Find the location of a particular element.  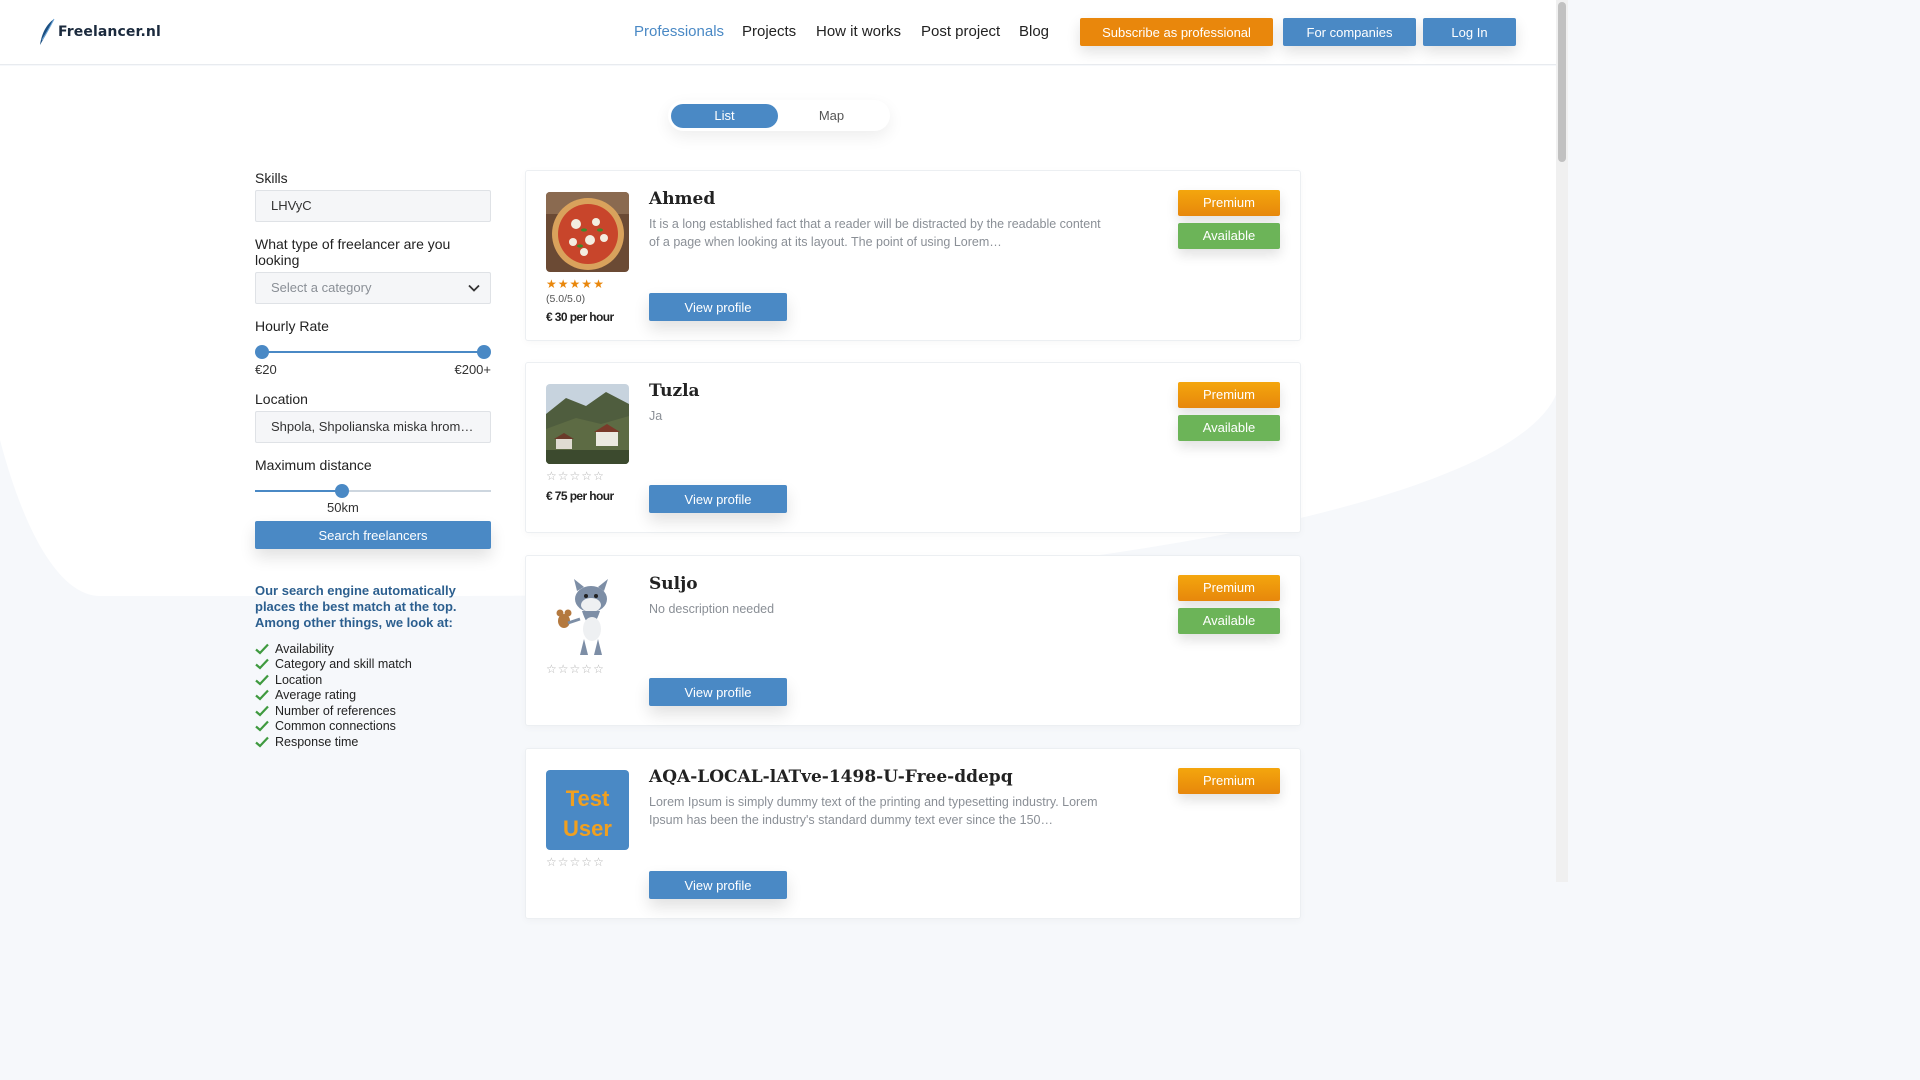

nav-post-project: Post project is located at coordinates (960, 31).